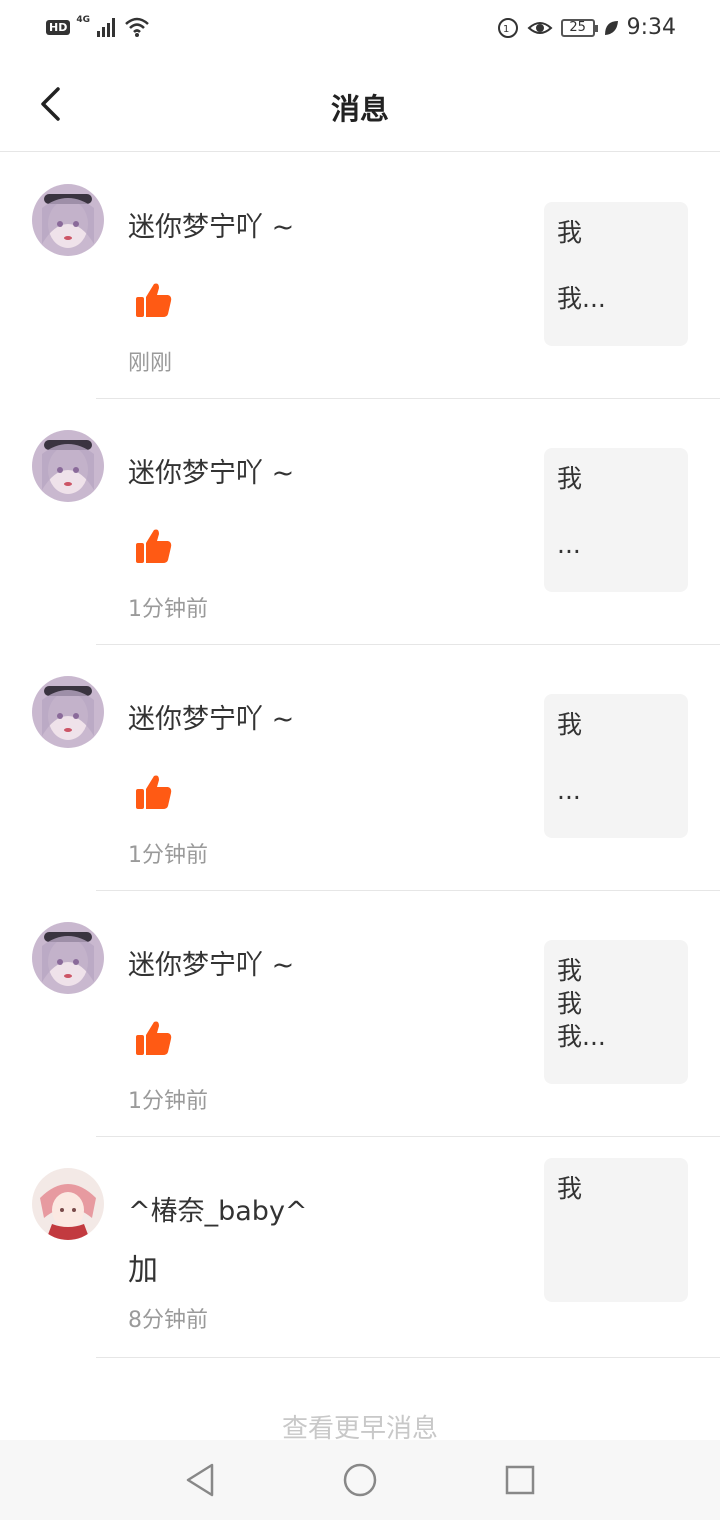  Describe the element at coordinates (137, 27) in the screenshot. I see `wifi-icon` at that location.